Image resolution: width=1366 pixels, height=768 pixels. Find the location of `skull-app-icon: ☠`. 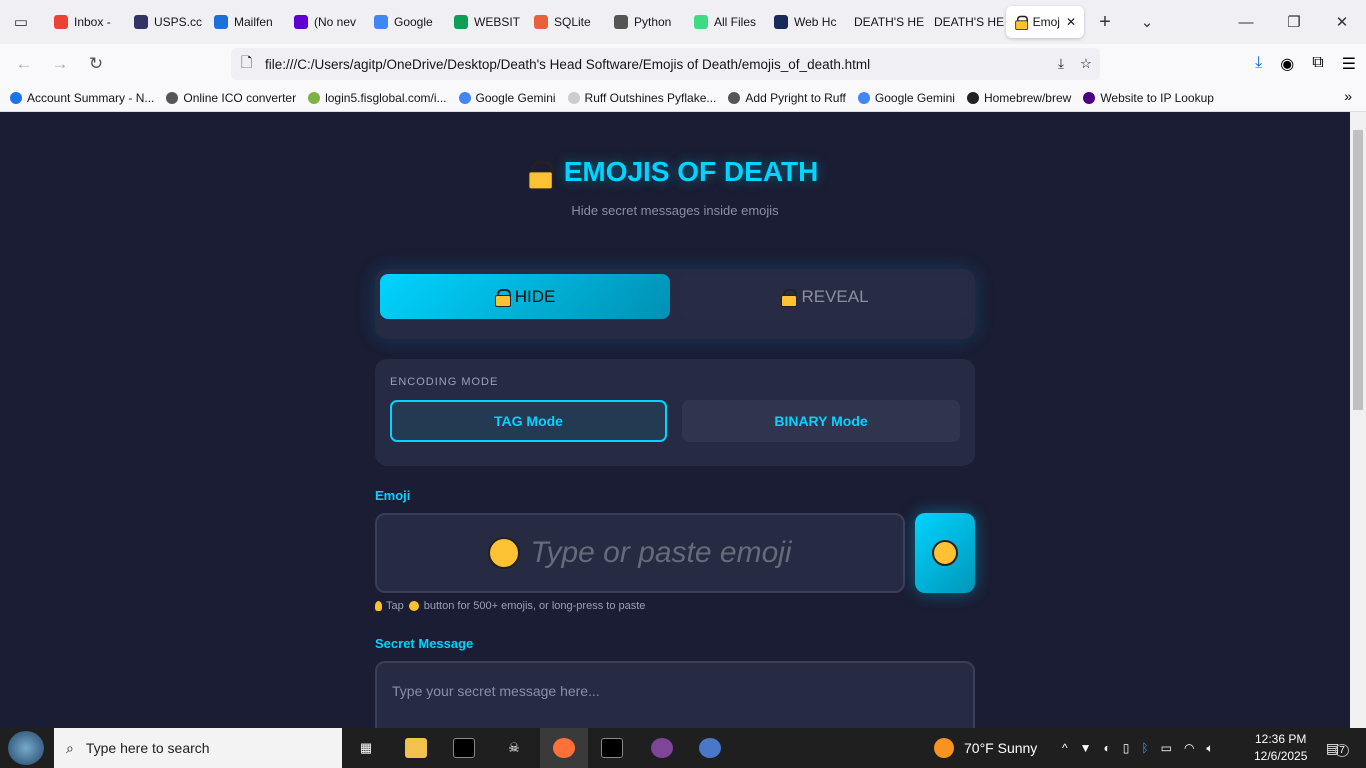

skull-app-icon: ☠ is located at coordinates (514, 748).